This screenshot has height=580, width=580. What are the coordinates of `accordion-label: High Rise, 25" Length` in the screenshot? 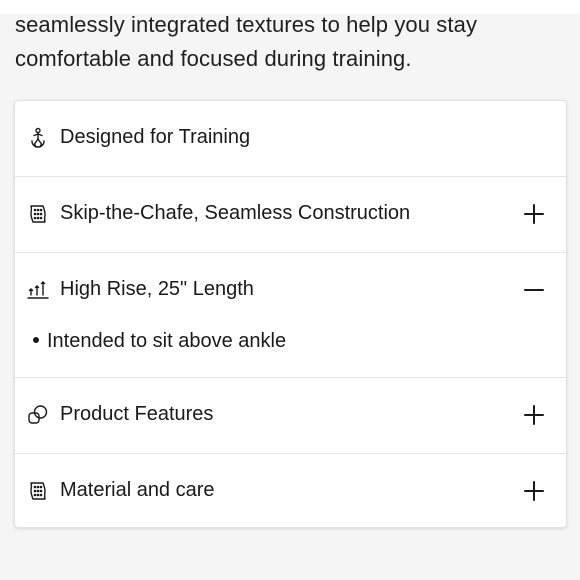 It's located at (157, 289).